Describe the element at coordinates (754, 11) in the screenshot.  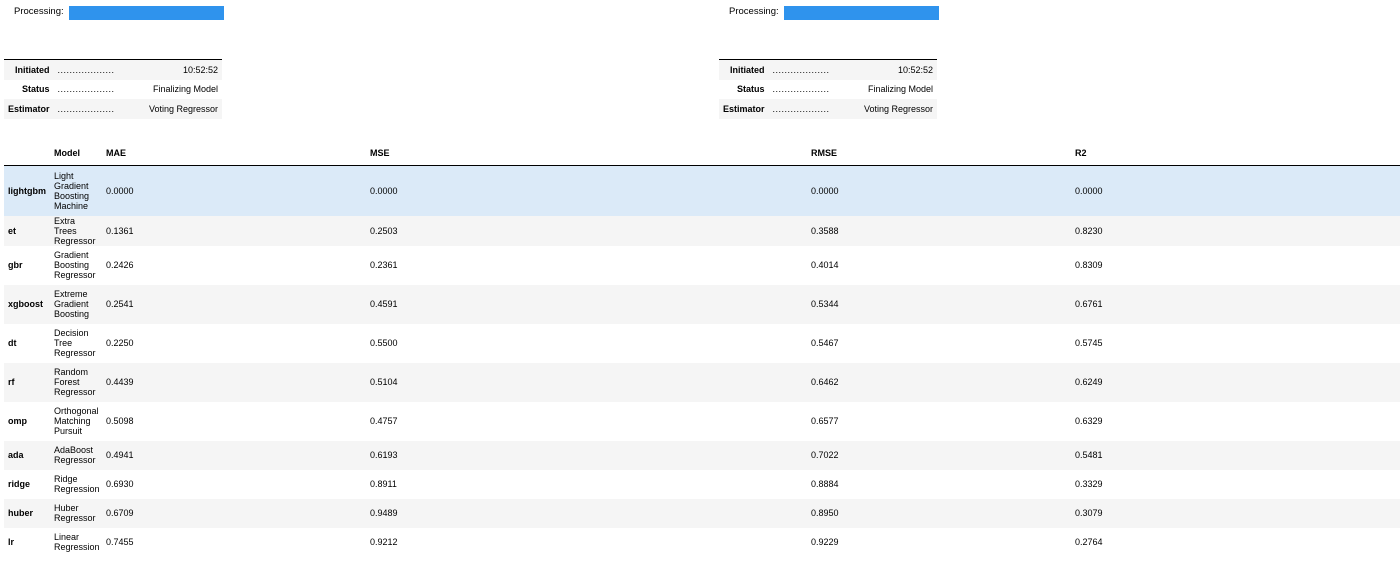
I see `processing-label: Processing:` at that location.